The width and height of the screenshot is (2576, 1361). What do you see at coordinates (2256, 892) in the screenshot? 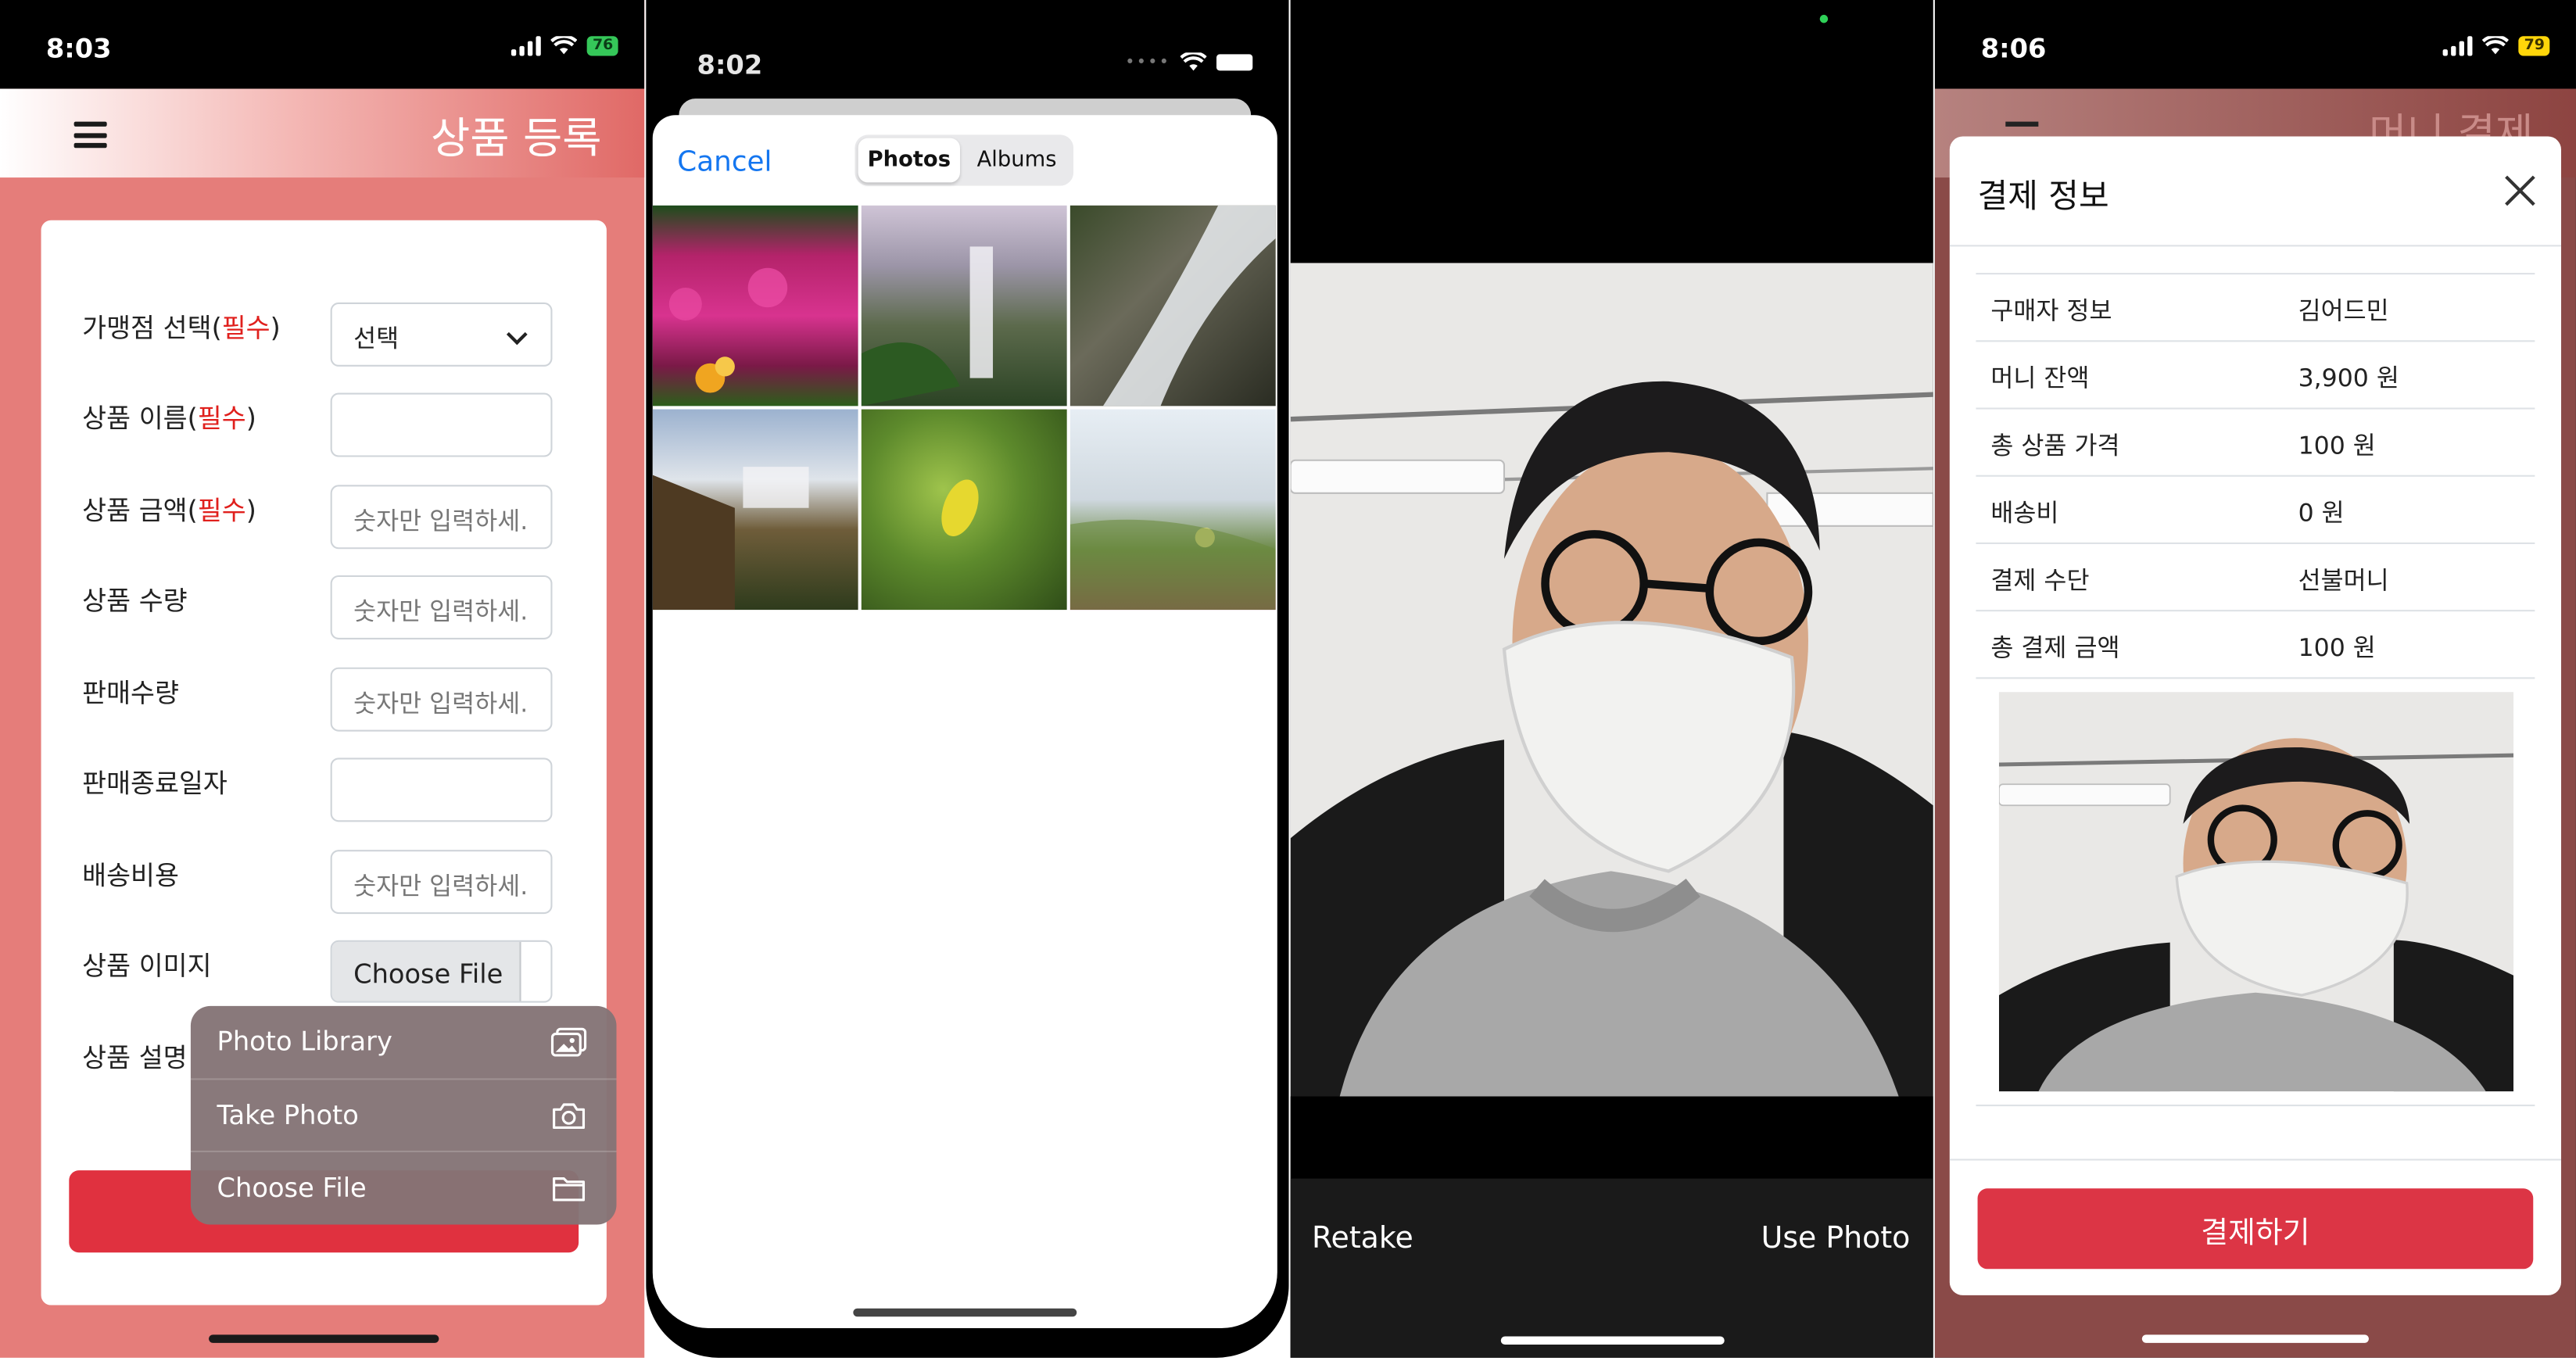
I see `product-image-preview` at bounding box center [2256, 892].